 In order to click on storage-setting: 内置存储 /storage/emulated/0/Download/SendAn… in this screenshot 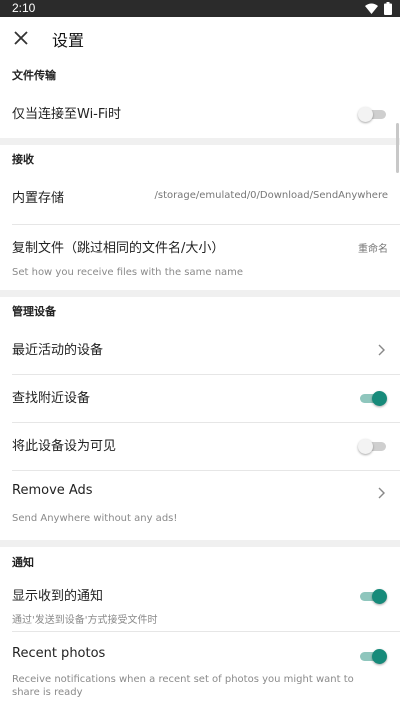, I will do `click(200, 199)`.